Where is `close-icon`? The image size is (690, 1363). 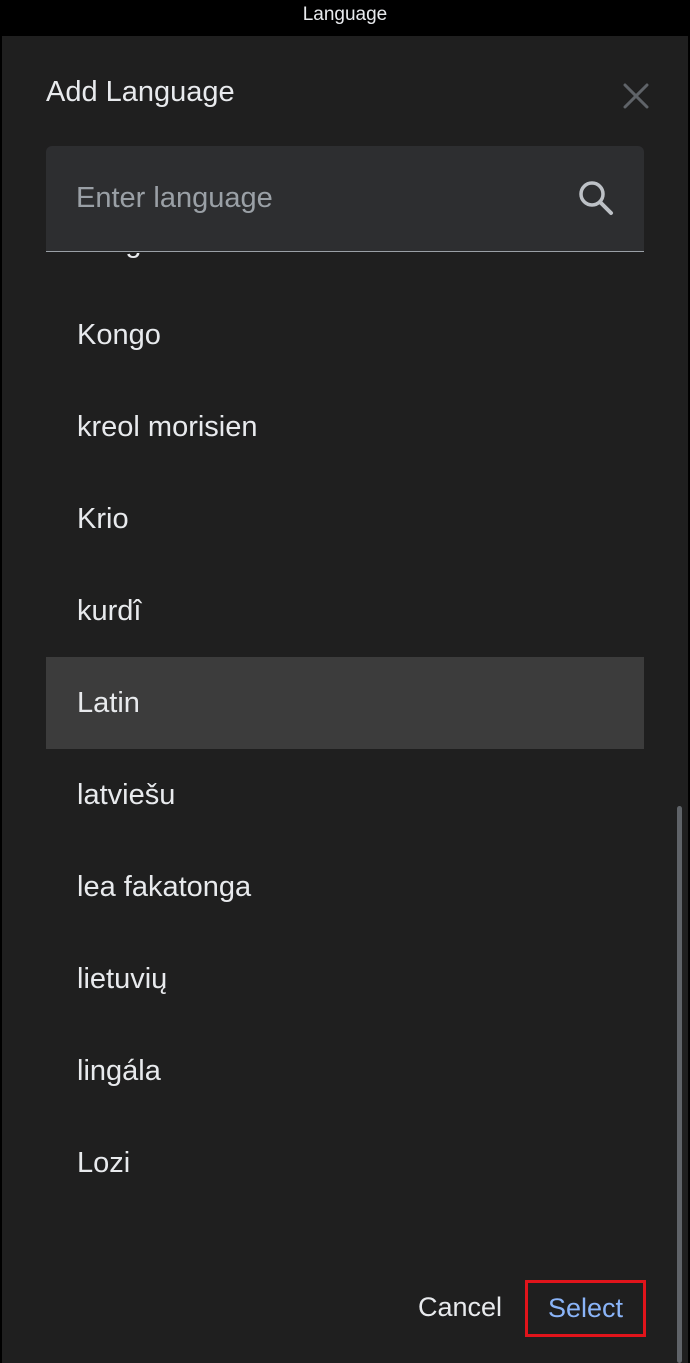
close-icon is located at coordinates (636, 96).